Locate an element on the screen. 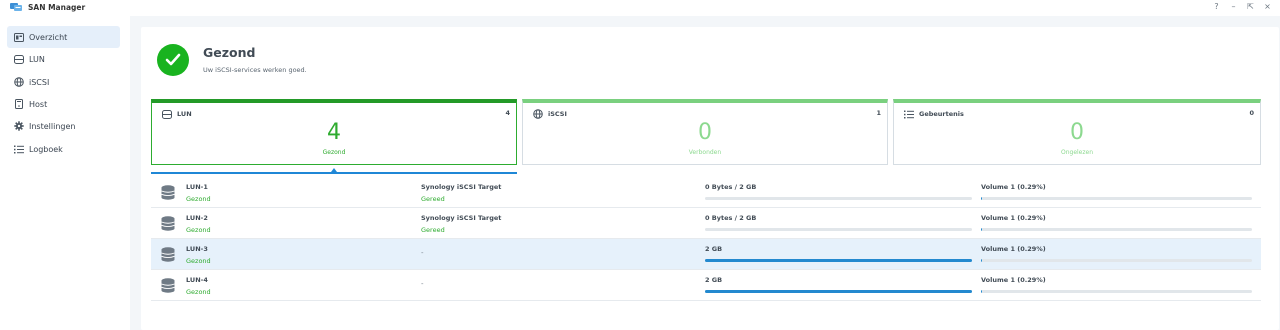  lun-name: LUN-2 is located at coordinates (197, 218).